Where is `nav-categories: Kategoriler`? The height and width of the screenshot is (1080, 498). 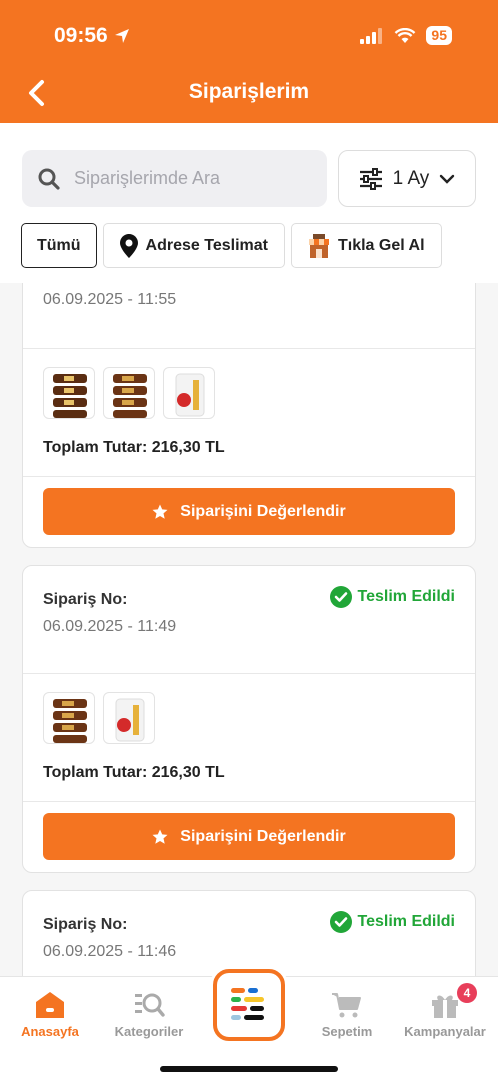 nav-categories: Kategoriler is located at coordinates (149, 1015).